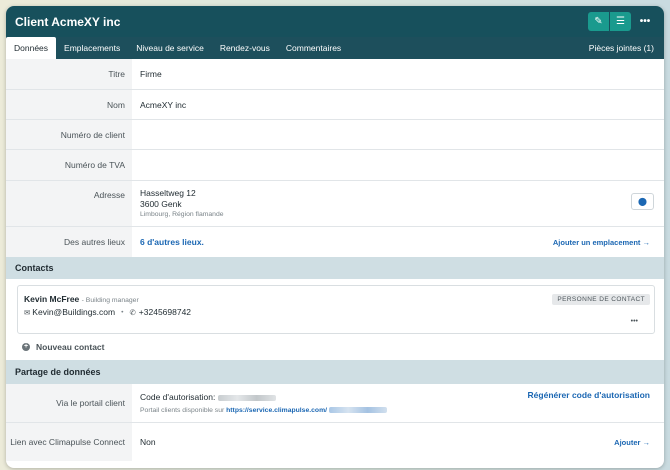 Image resolution: width=670 pixels, height=470 pixels. What do you see at coordinates (313, 48) in the screenshot?
I see `tab-commentaires: Commentaires` at bounding box center [313, 48].